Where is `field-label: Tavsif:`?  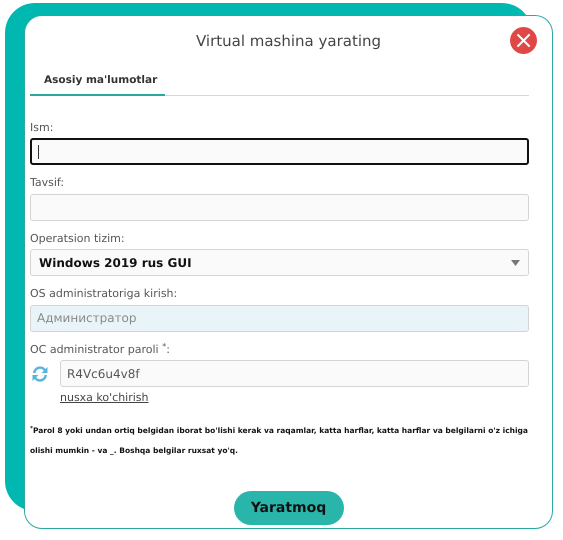
field-label: Tavsif: is located at coordinates (48, 183).